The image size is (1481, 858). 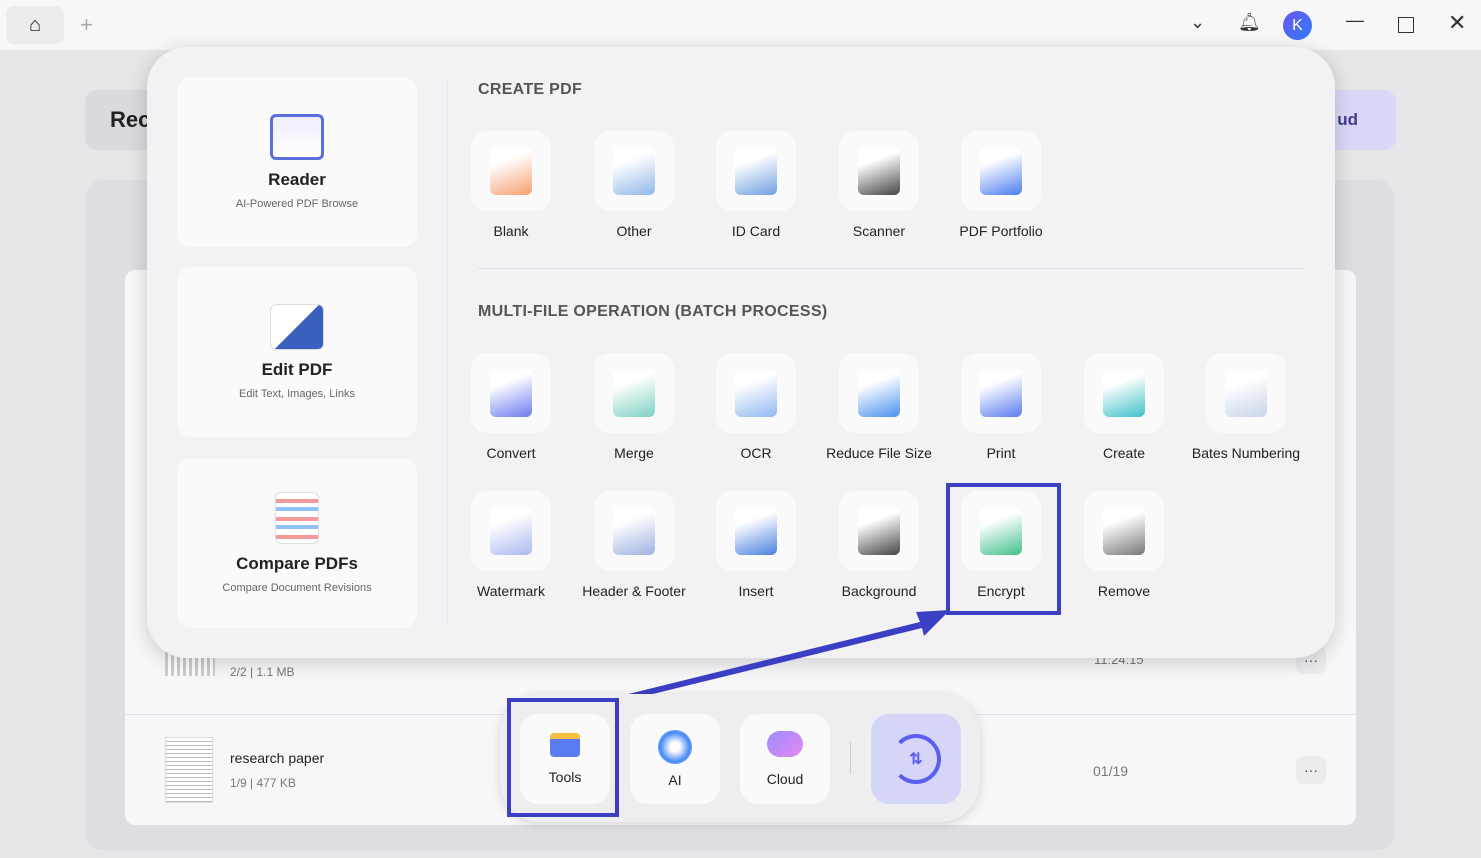 What do you see at coordinates (785, 759) in the screenshot?
I see `dock-cloud-button: Cloud` at bounding box center [785, 759].